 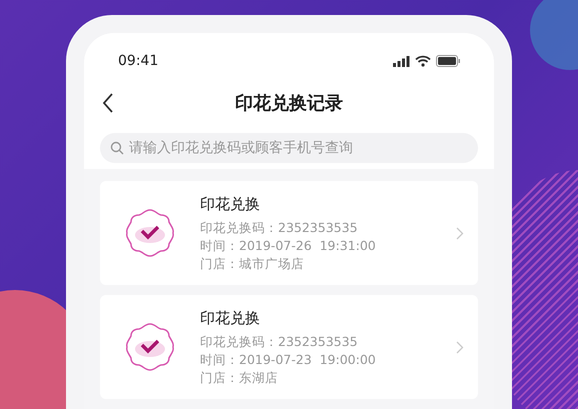 I want to click on search-field: 请输入印花兑换码或顾客手机号查询, so click(x=289, y=148).